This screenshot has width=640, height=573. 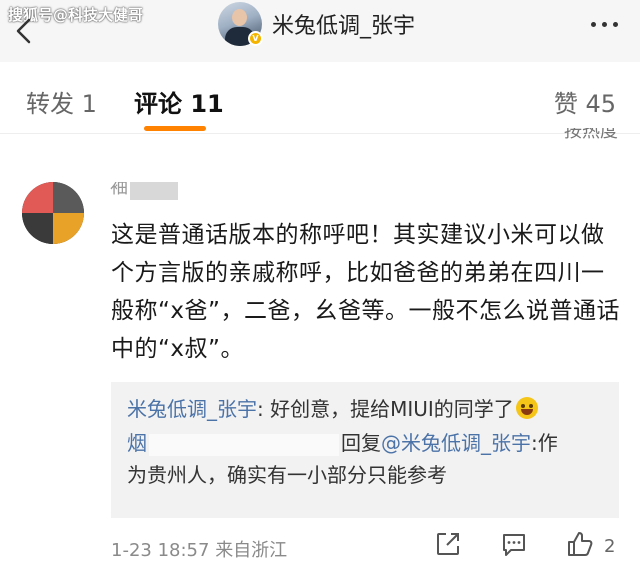 I want to click on tab-repost: 转发 1, so click(x=61, y=101).